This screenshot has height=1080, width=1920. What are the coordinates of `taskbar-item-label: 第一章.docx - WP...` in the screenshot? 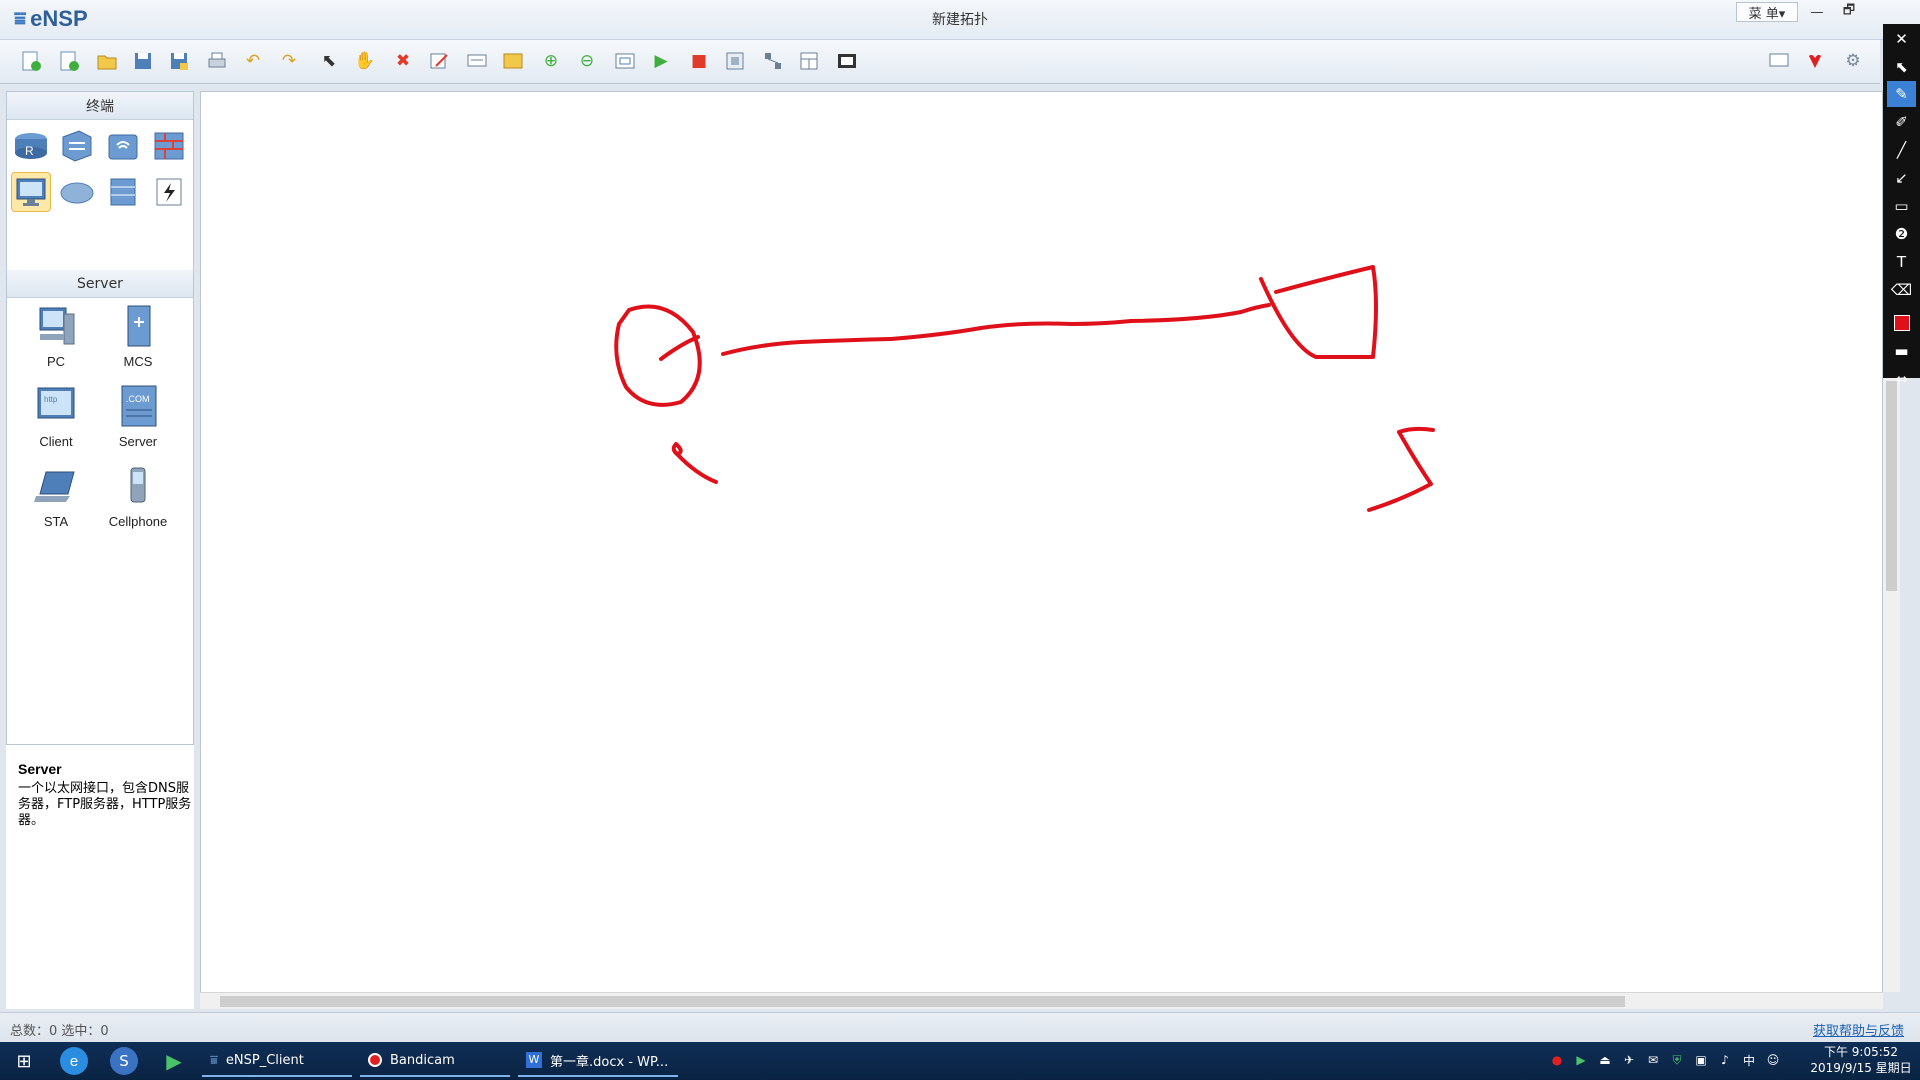 It's located at (609, 1062).